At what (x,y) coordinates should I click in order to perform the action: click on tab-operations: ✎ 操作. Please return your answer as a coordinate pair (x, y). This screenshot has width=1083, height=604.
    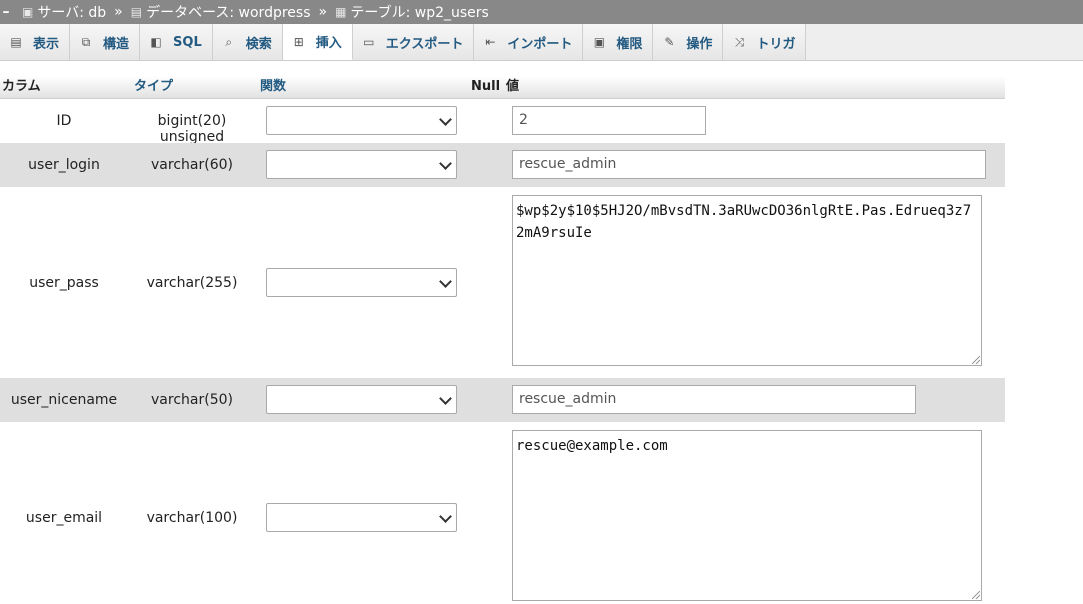
    Looking at the image, I should click on (688, 42).